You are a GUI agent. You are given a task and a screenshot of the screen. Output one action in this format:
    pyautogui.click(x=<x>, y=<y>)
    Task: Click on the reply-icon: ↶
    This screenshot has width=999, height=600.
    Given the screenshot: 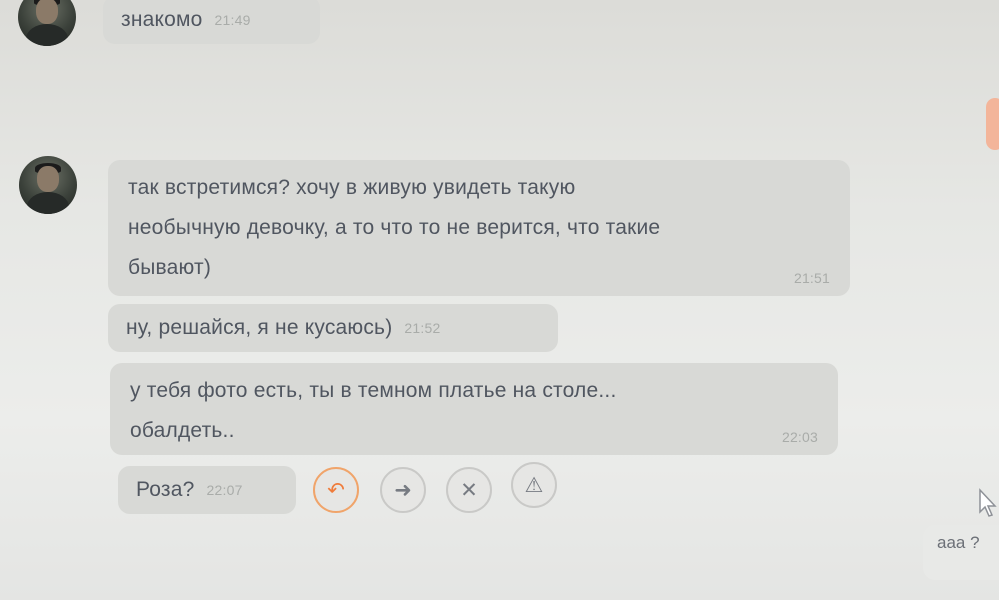 What is the action you would take?
    pyautogui.click(x=336, y=490)
    